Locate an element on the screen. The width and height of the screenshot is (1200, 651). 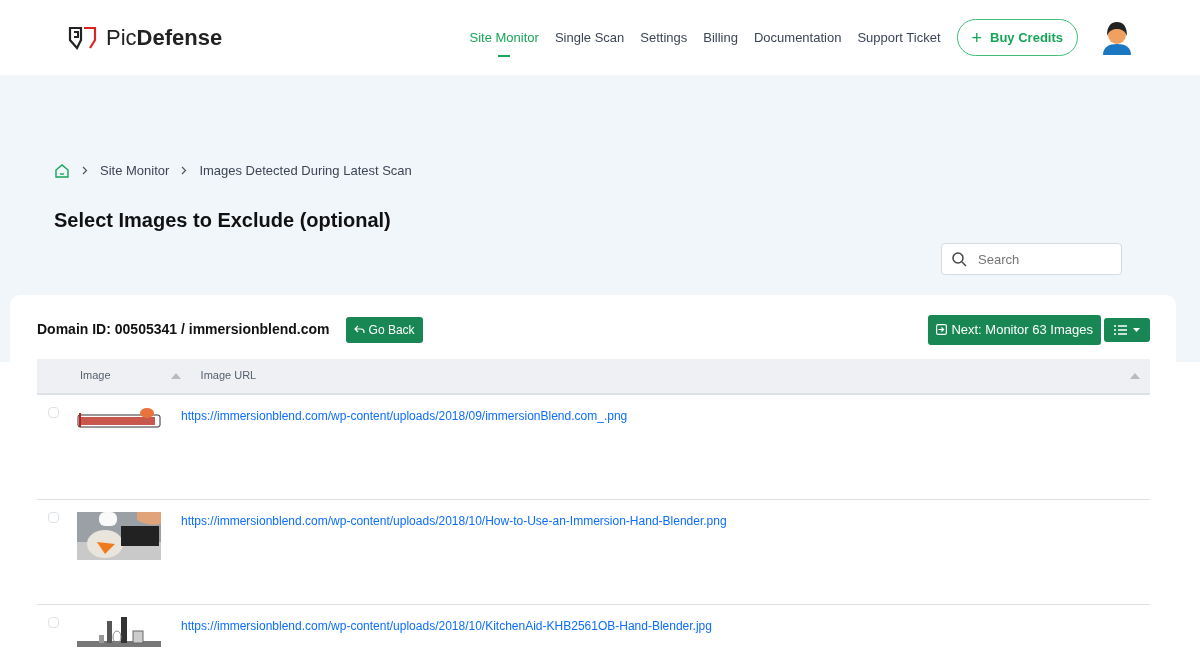
nav-link: Billing is located at coordinates (720, 37).